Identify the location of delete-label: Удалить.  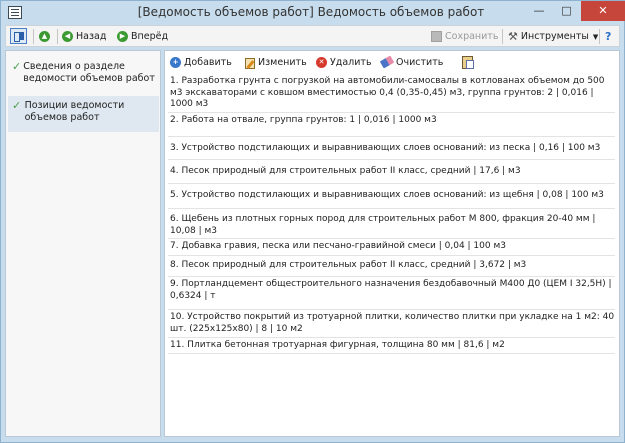
(351, 62).